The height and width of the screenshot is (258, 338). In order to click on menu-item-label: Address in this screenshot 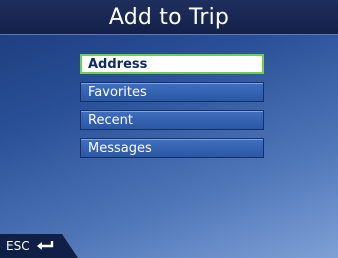, I will do `click(118, 64)`.